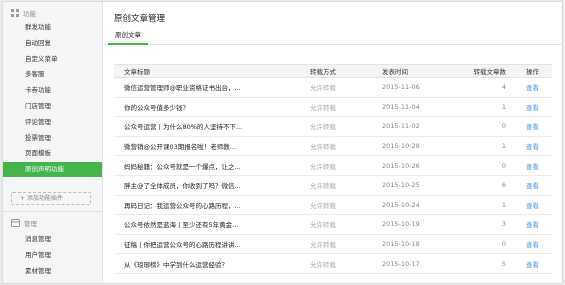  I want to click on sidebar-item: 门店管理, so click(52, 106).